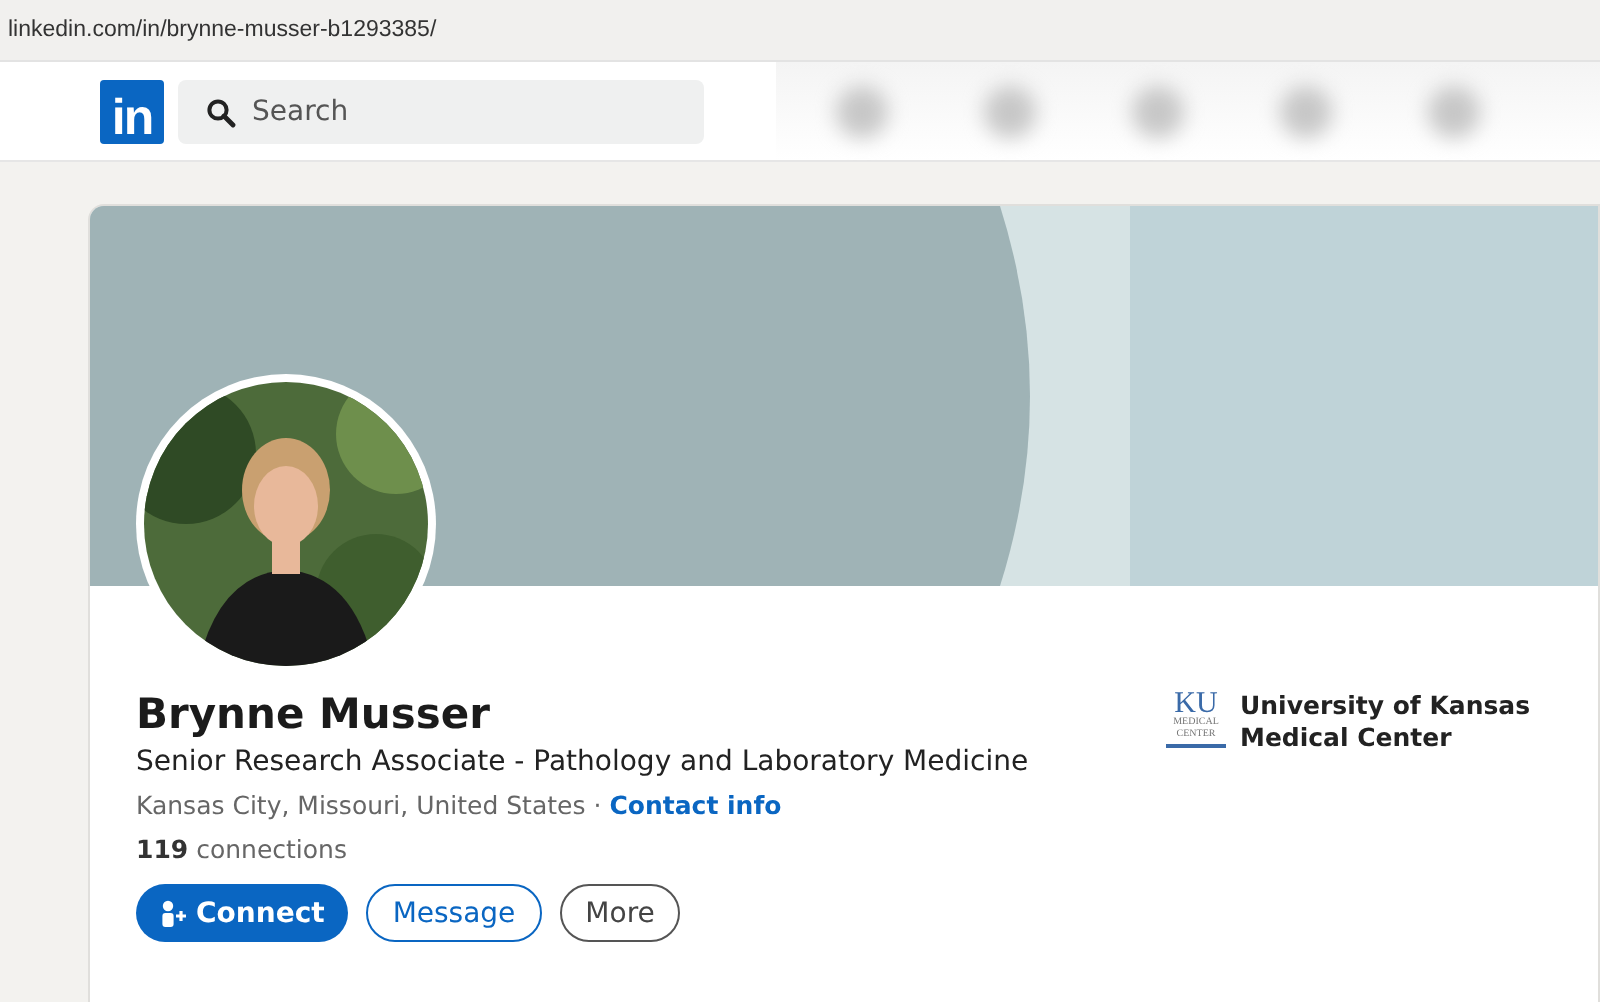  Describe the element at coordinates (620, 913) in the screenshot. I see `more-button: More` at that location.